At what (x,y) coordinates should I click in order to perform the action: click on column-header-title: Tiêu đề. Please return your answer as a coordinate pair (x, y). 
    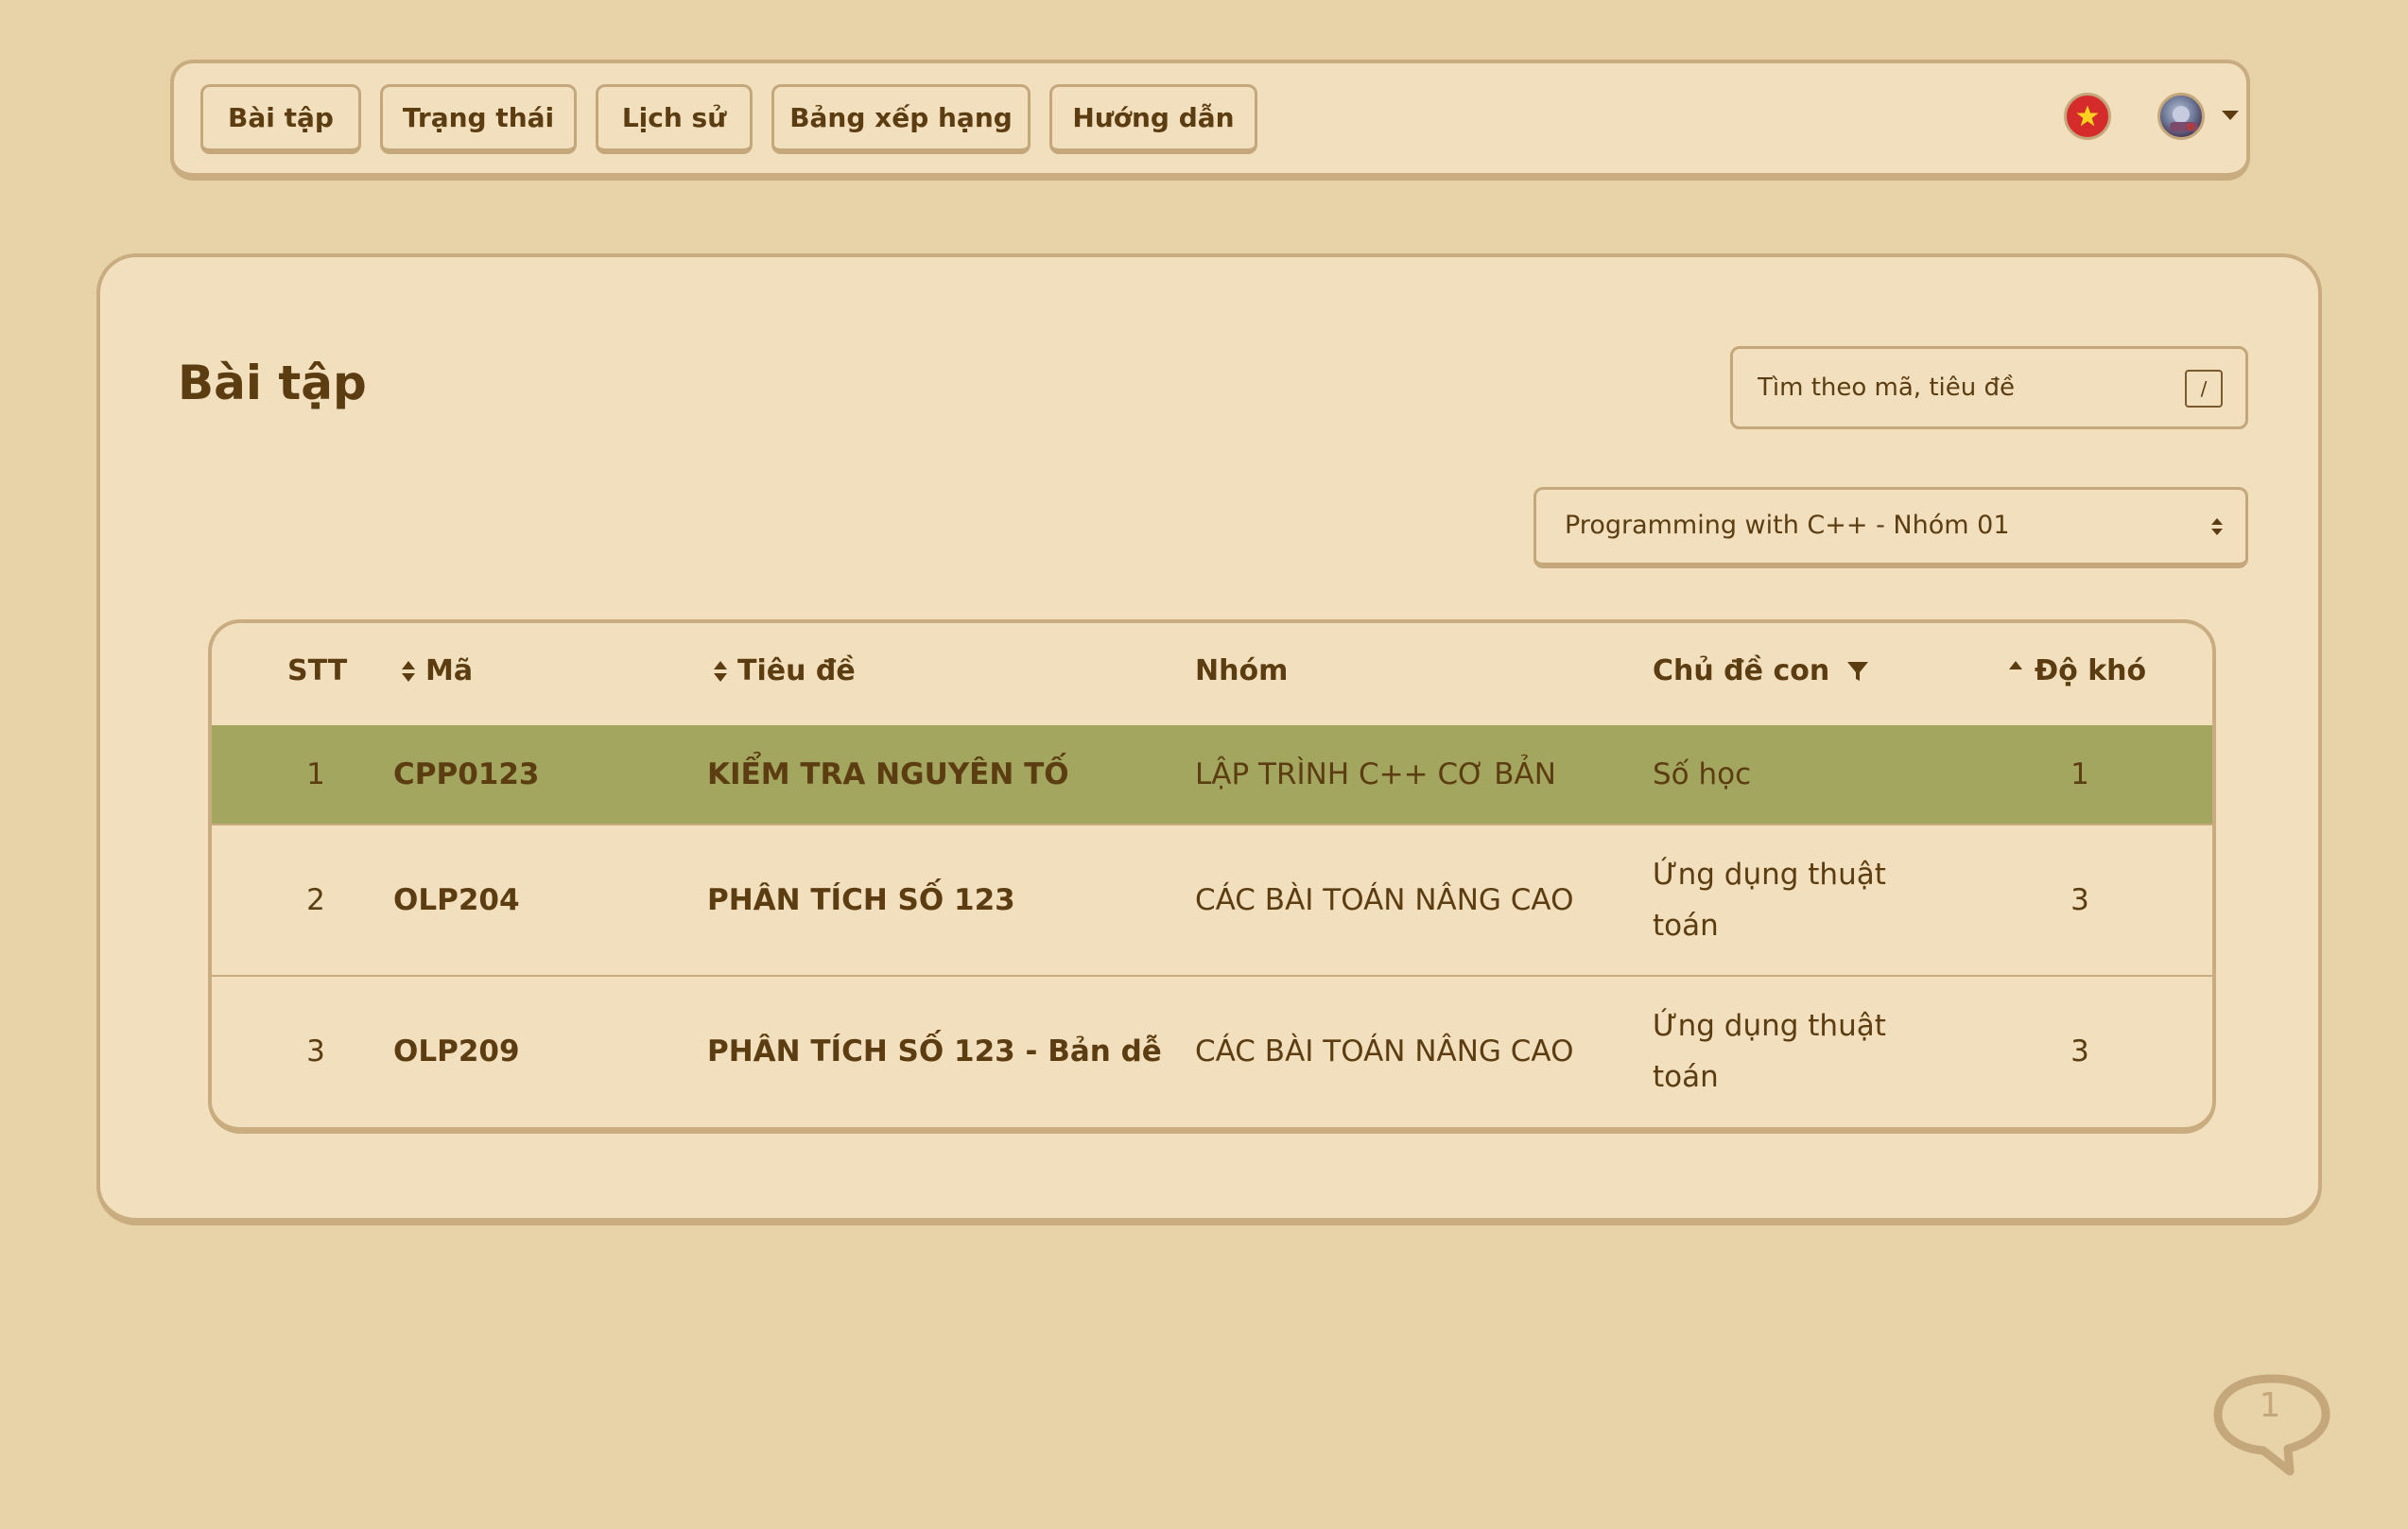
    Looking at the image, I should click on (784, 671).